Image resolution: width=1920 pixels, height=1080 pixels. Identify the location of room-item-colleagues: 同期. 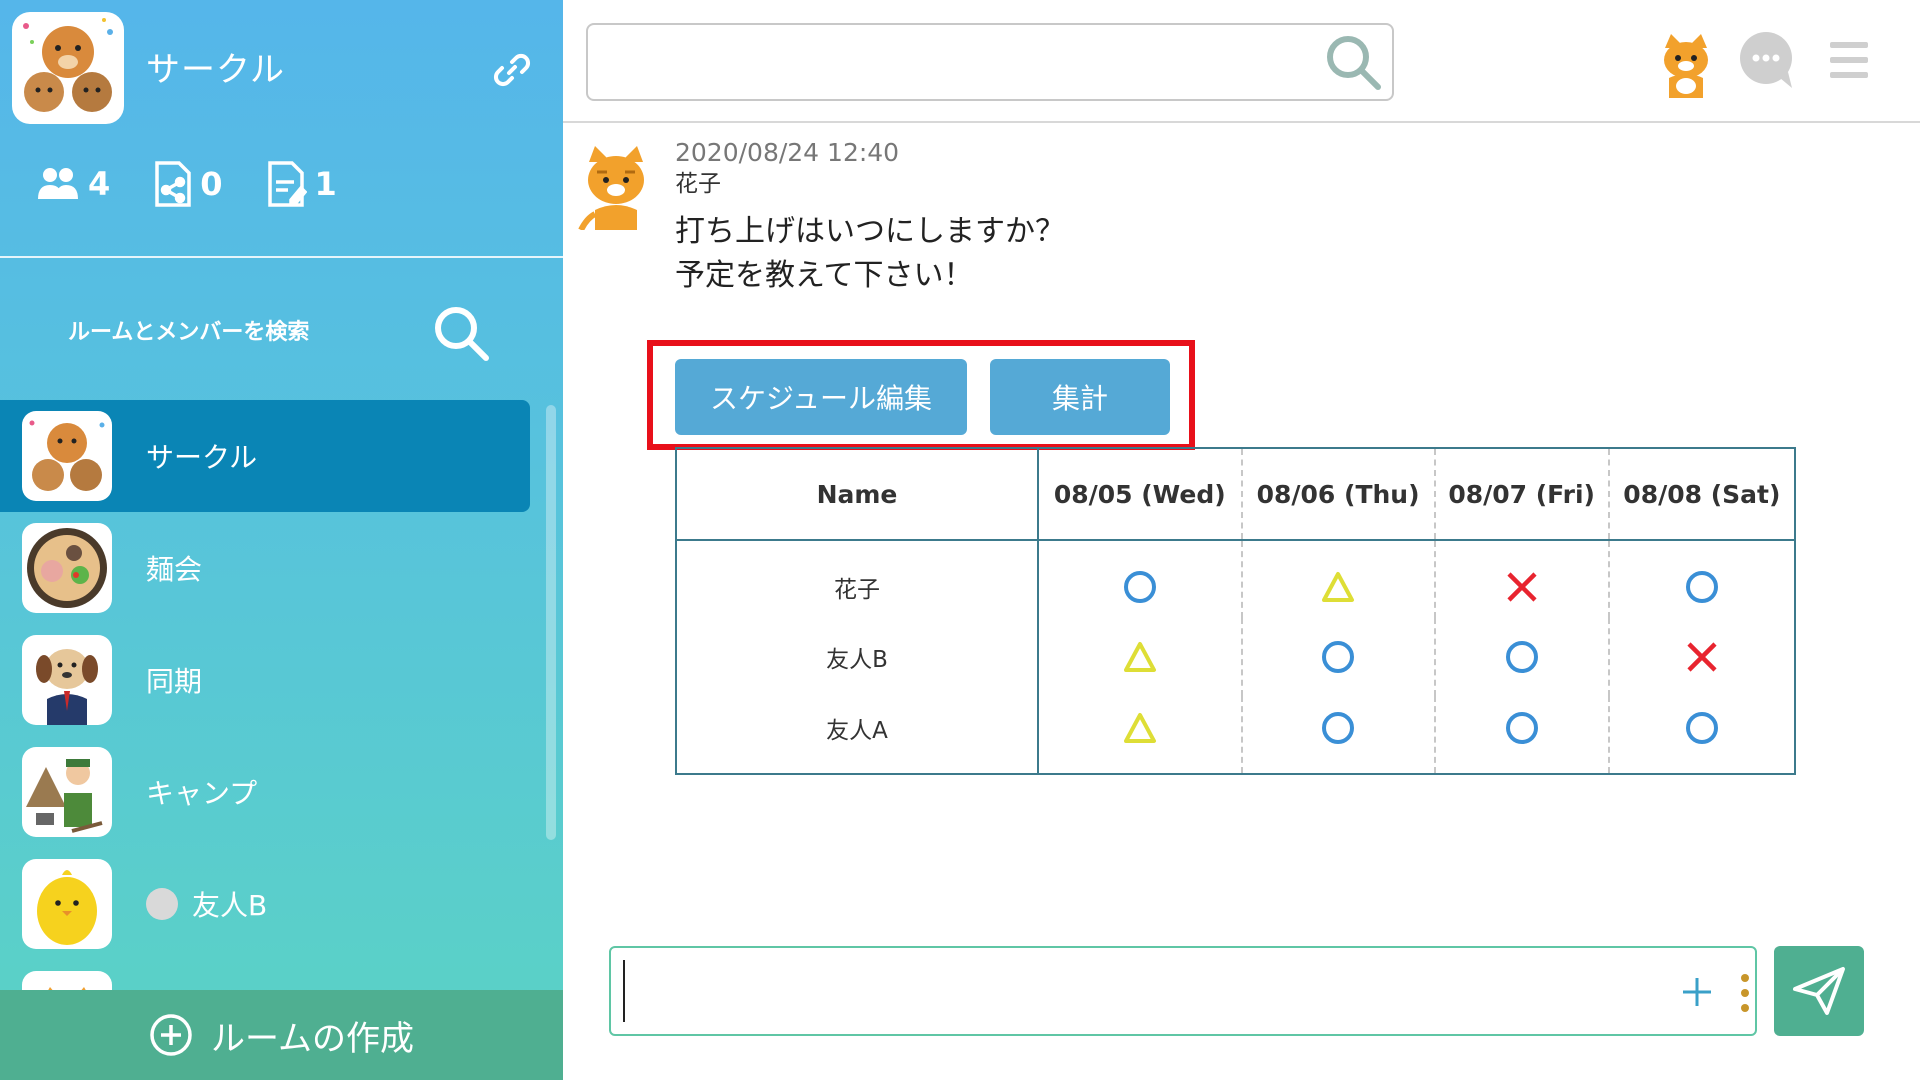
(265, 680).